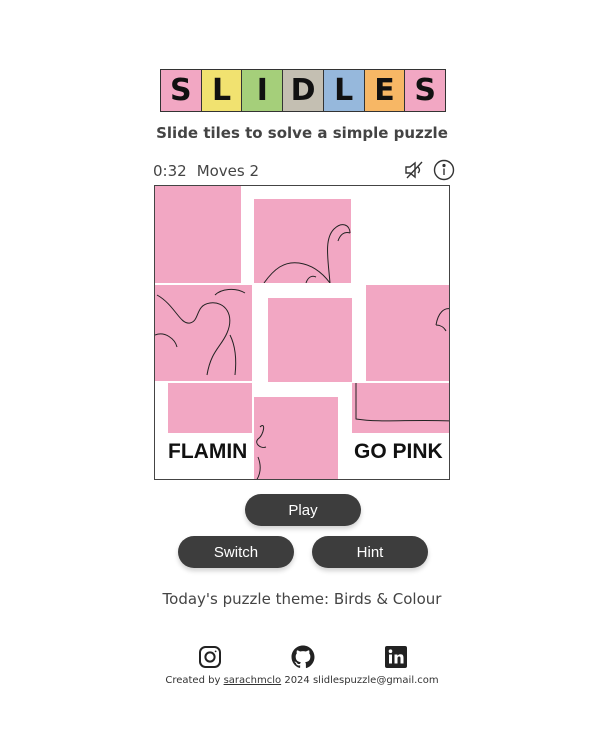  What do you see at coordinates (303, 657) in the screenshot?
I see `github-icon` at bounding box center [303, 657].